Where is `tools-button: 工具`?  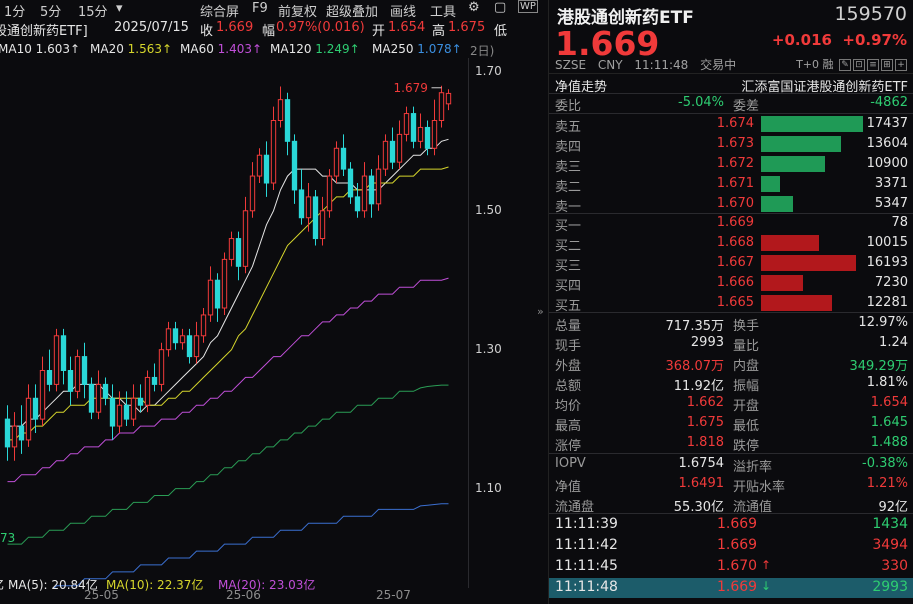 tools-button: 工具 is located at coordinates (443, 10).